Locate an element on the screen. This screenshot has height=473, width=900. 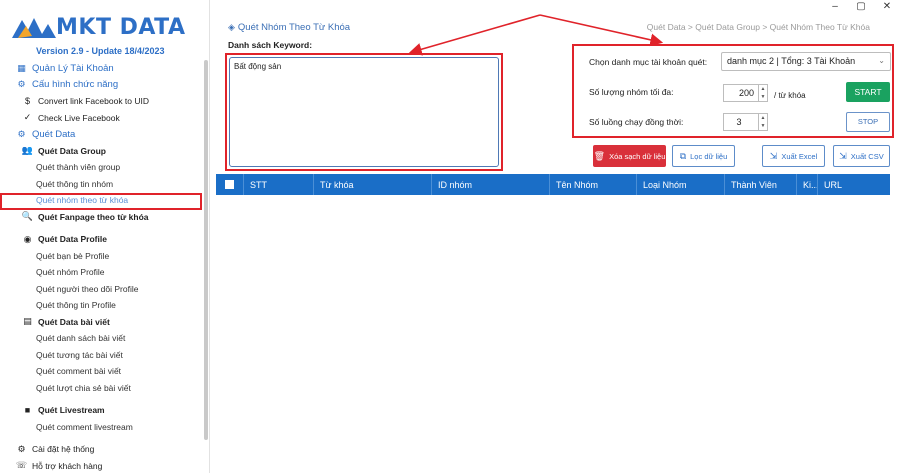
sidebar-item-convert-link: $ Convert link Facebook to UID is located at coordinates (102, 101).